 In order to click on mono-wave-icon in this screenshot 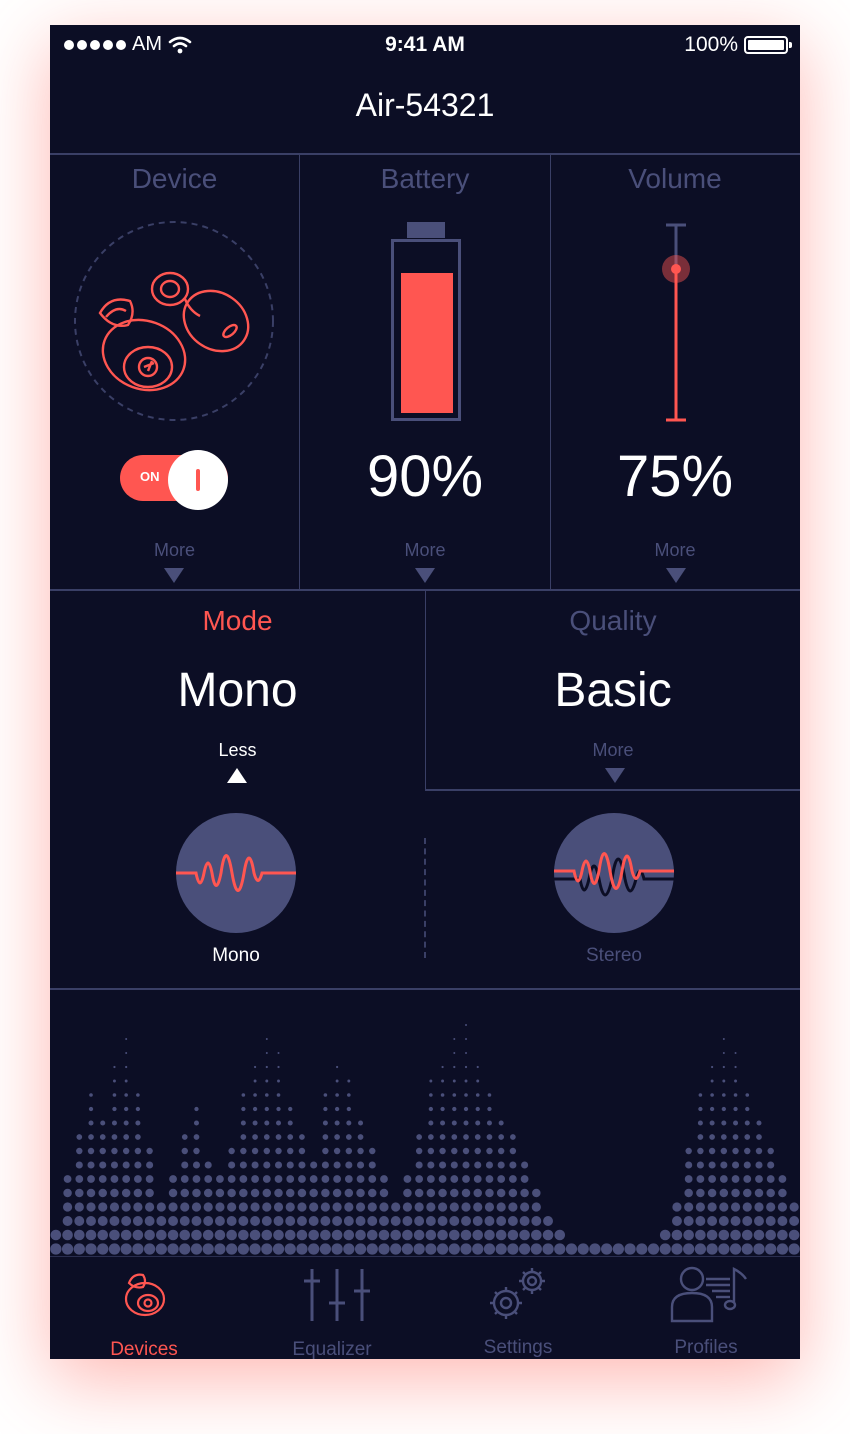, I will do `click(236, 873)`.